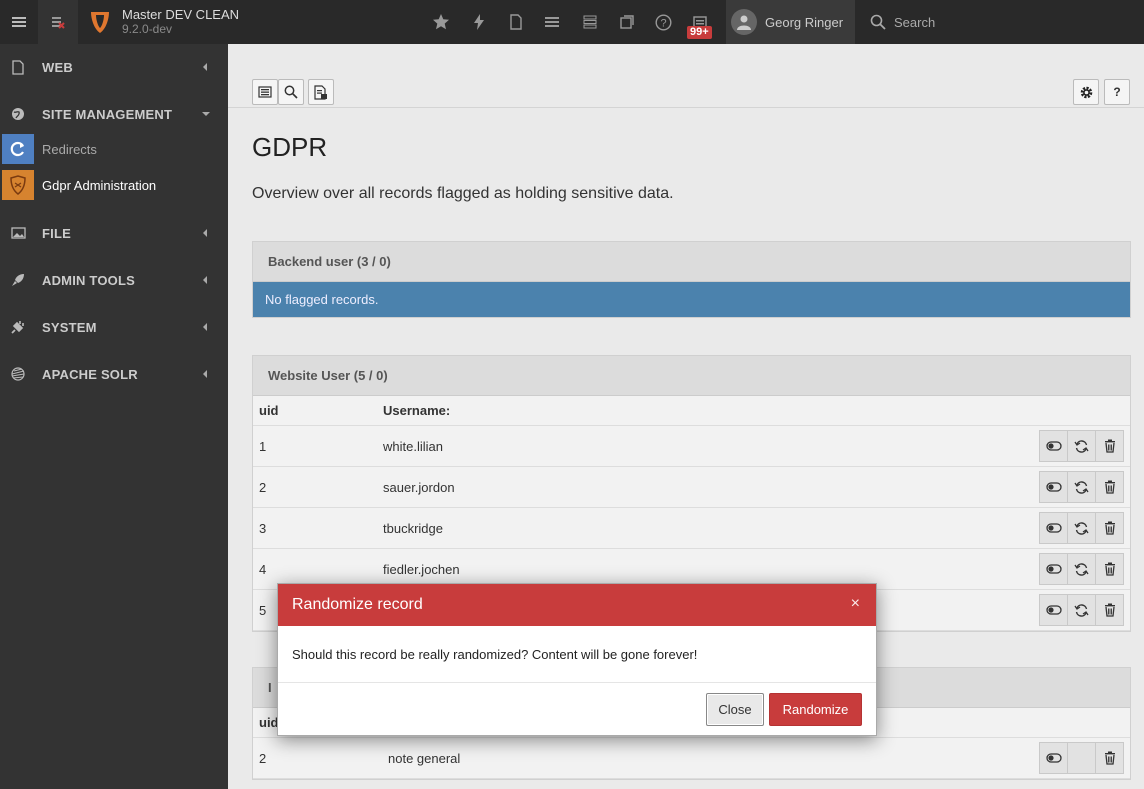  Describe the element at coordinates (18, 327) in the screenshot. I see `plug-icon` at that location.